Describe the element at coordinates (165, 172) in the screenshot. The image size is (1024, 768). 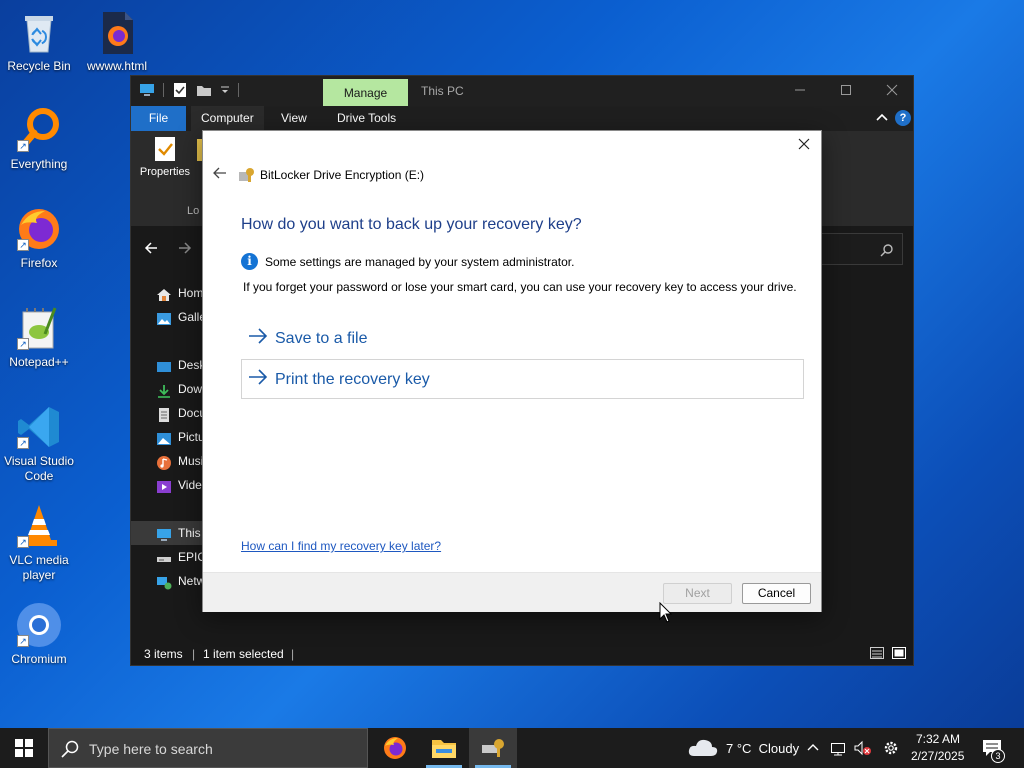
I see `properties-label: Properties` at that location.